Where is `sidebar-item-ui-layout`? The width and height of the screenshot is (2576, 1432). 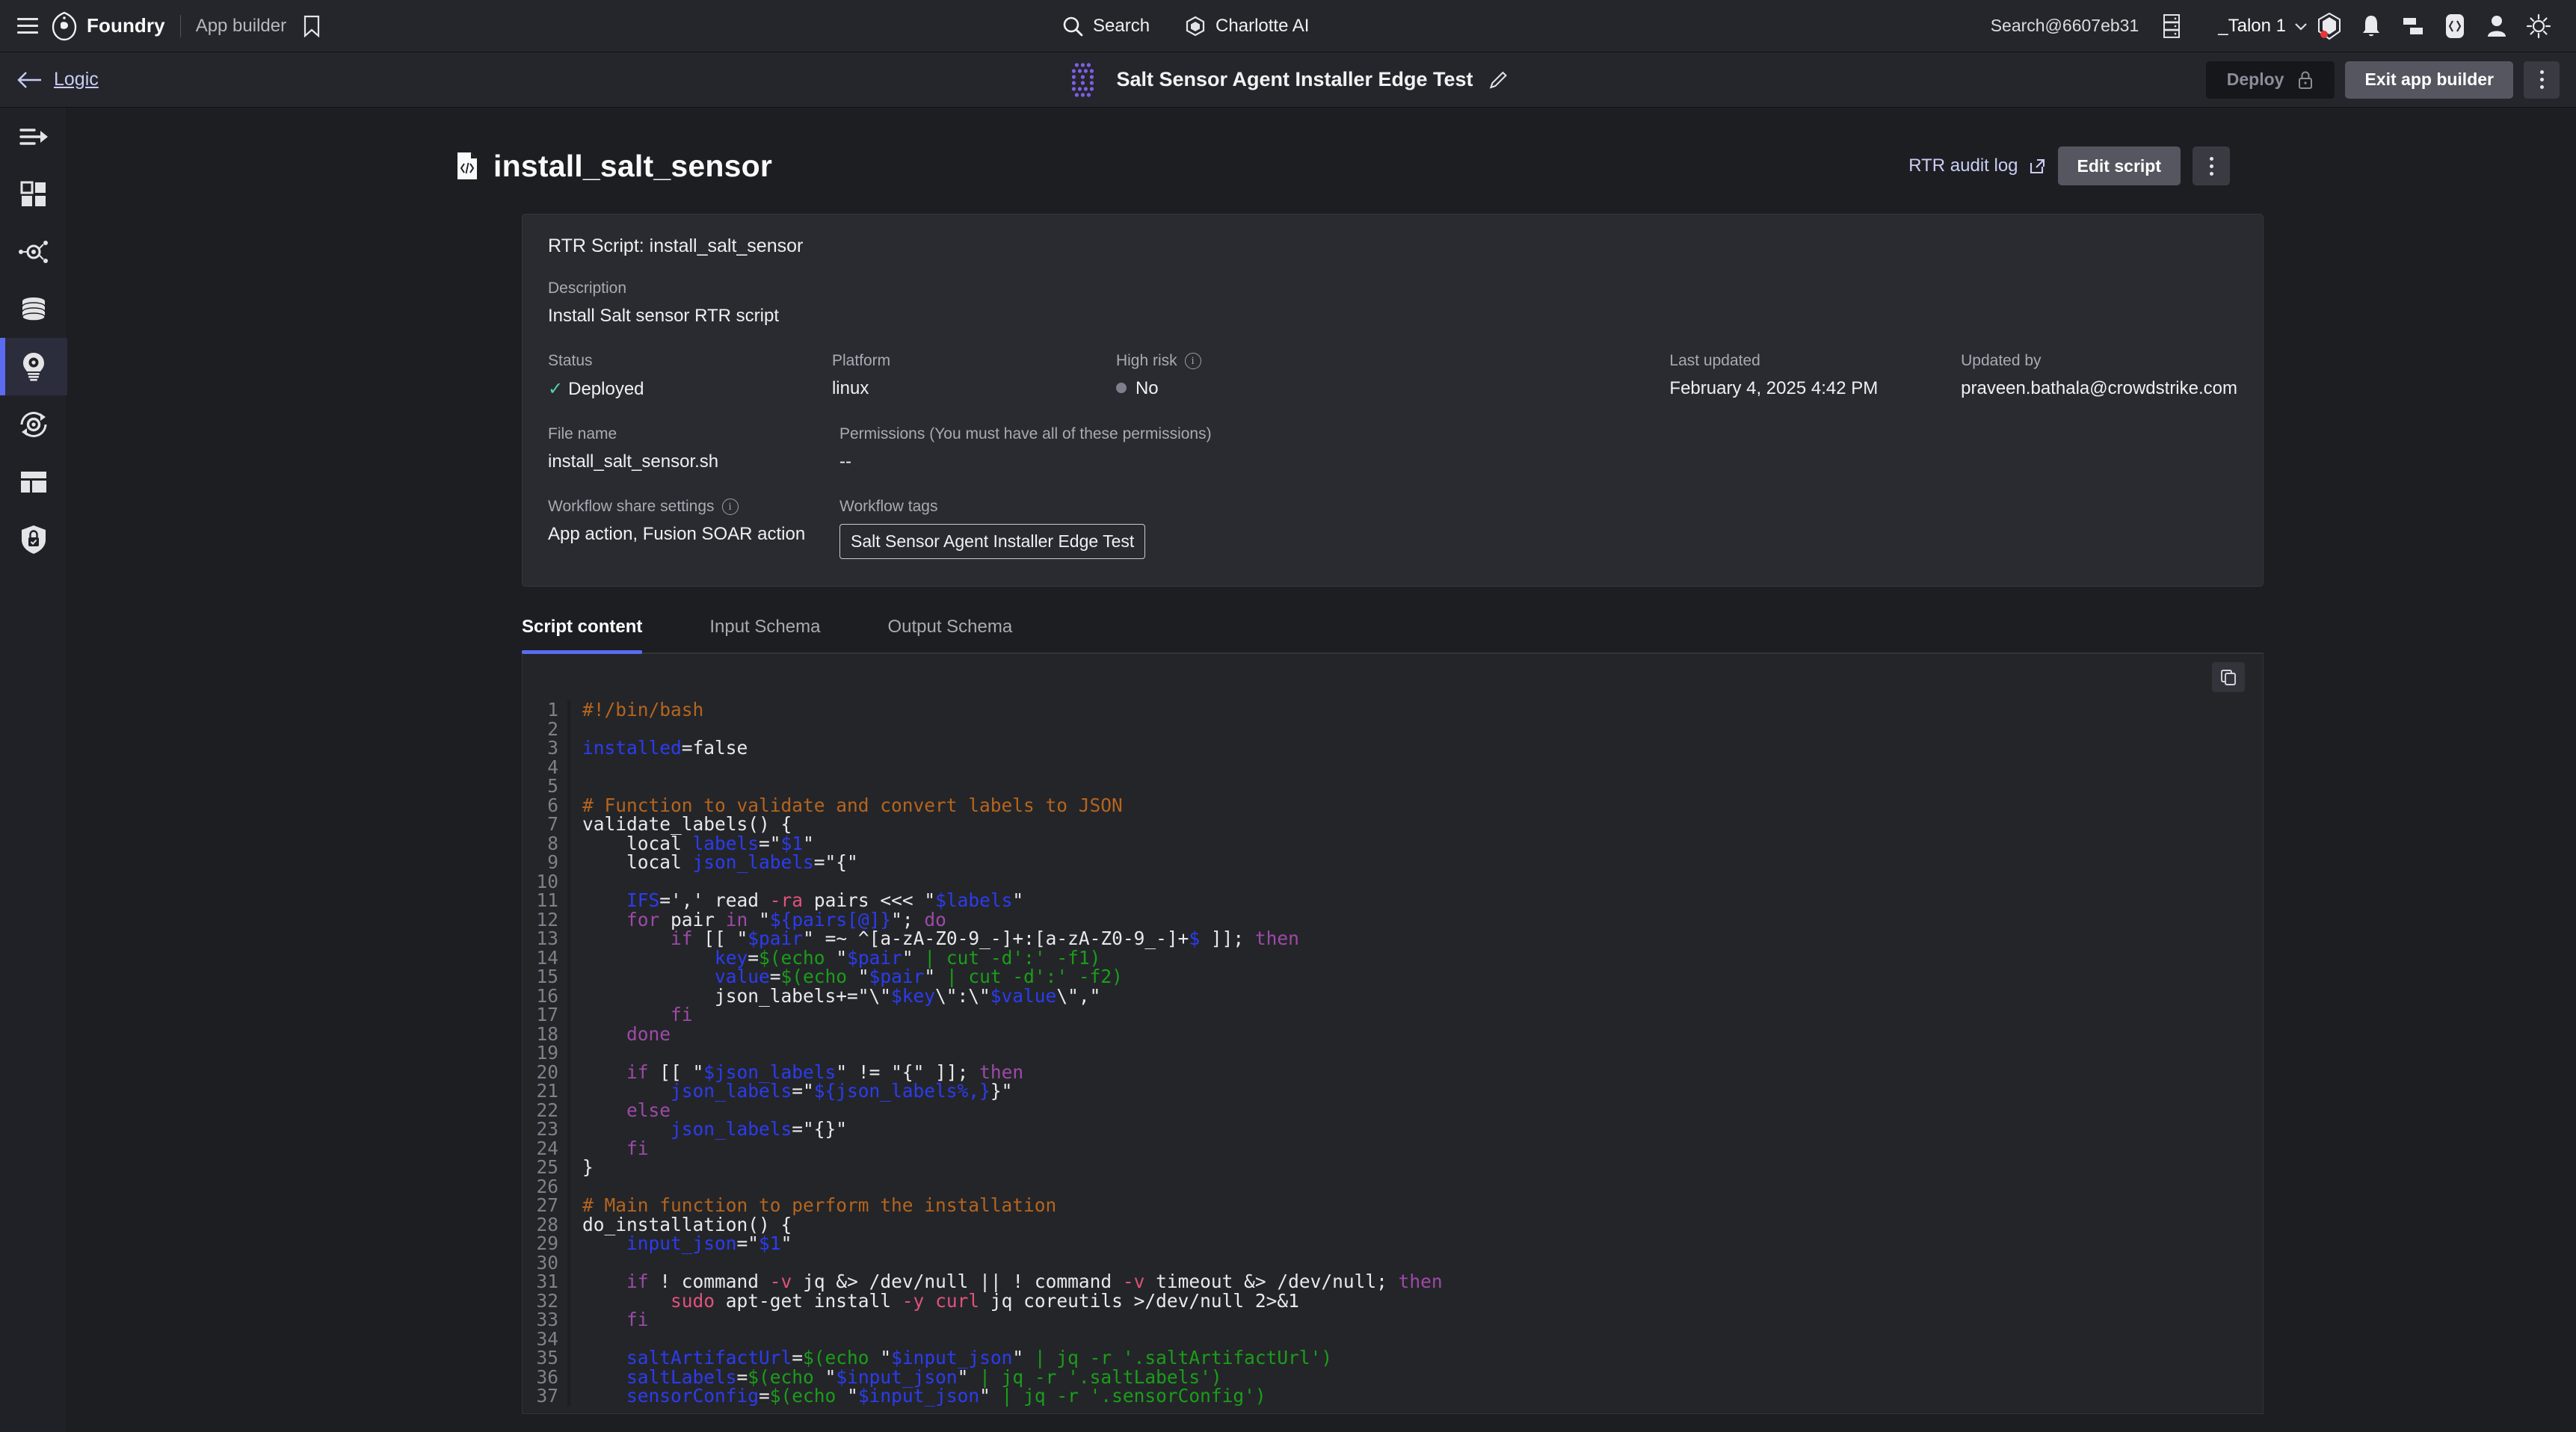 sidebar-item-ui-layout is located at coordinates (33, 481).